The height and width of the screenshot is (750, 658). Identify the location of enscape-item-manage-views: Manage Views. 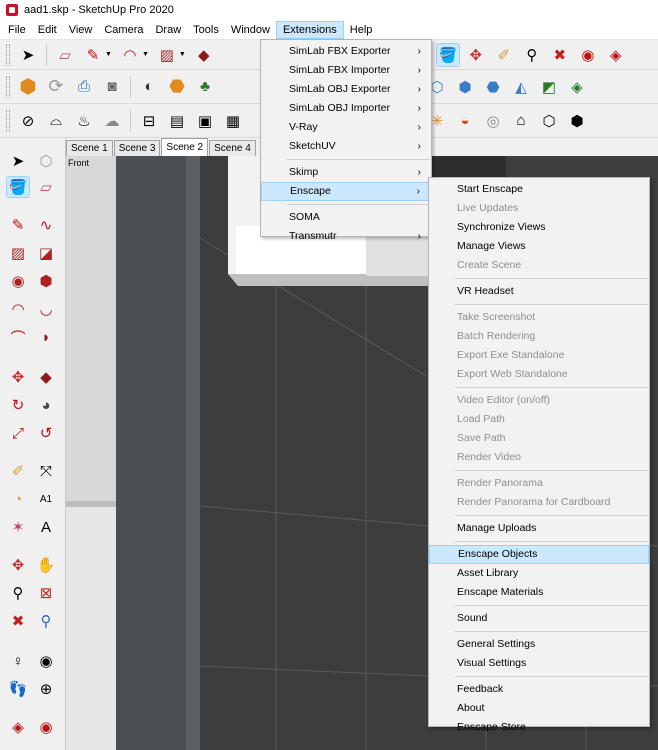
(539, 246).